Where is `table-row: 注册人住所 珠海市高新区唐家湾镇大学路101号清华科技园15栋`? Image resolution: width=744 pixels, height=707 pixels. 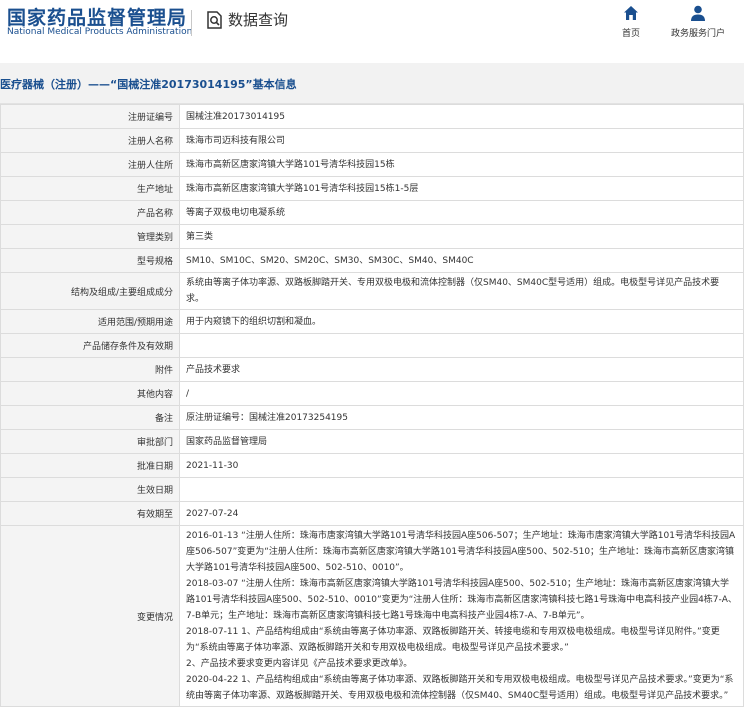 table-row: 注册人住所 珠海市高新区唐家湾镇大学路101号清华科技园15栋 is located at coordinates (372, 164).